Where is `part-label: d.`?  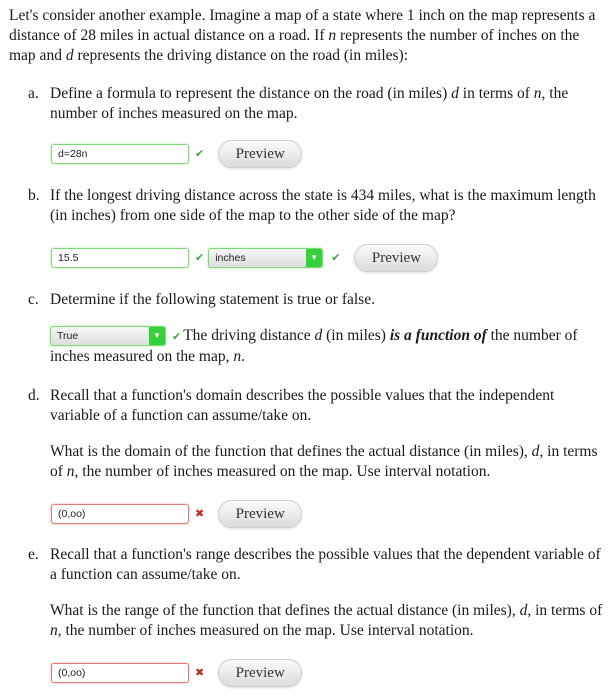 part-label: d. is located at coordinates (34, 395).